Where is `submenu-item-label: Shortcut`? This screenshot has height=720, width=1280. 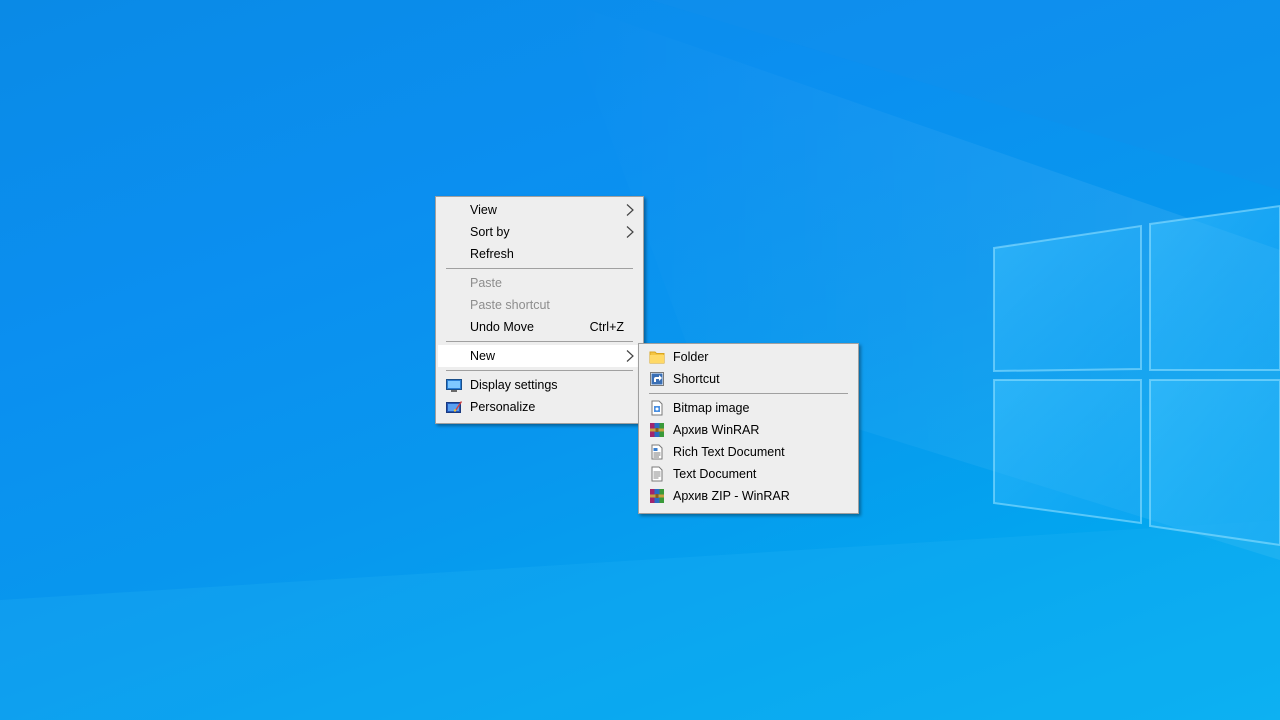 submenu-item-label: Shortcut is located at coordinates (696, 379).